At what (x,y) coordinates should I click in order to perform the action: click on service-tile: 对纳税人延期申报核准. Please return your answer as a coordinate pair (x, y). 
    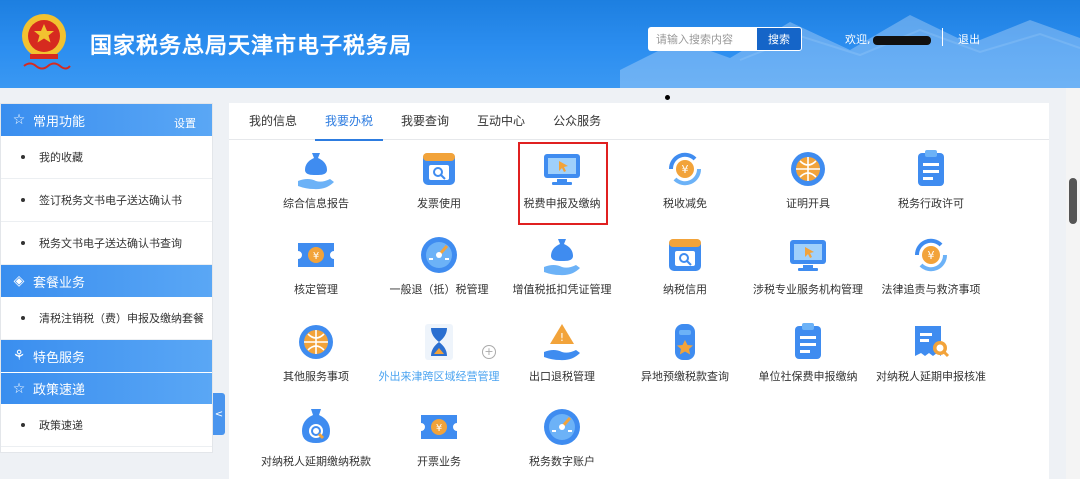
    Looking at the image, I should click on (931, 352).